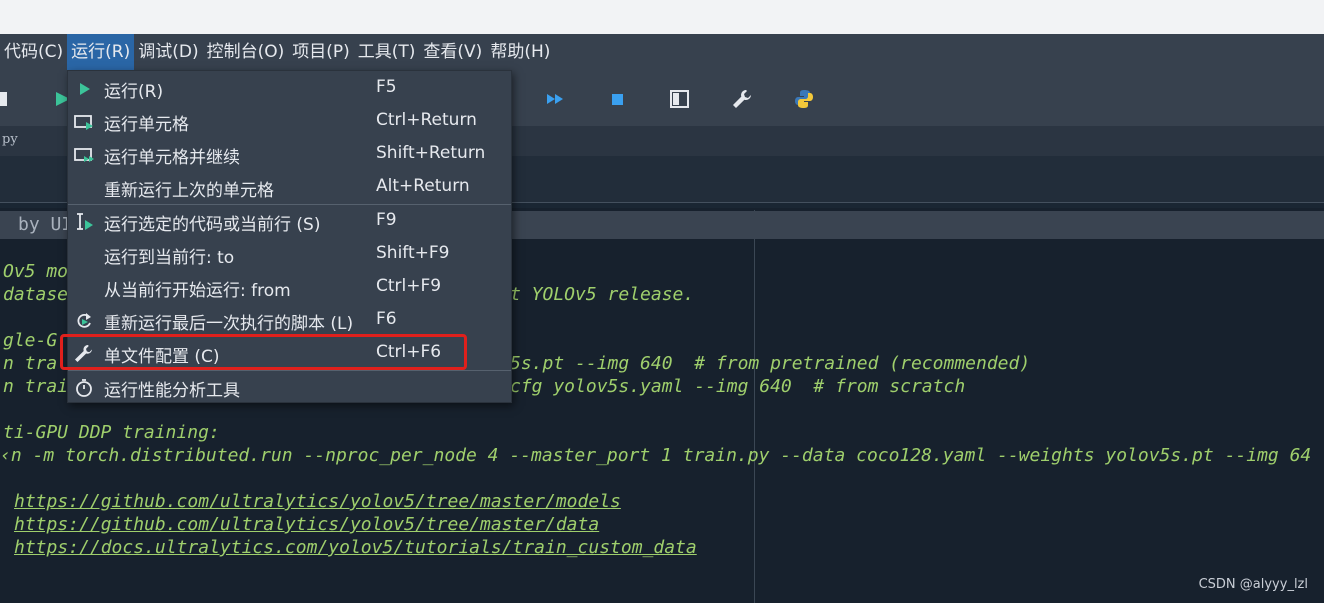 The image size is (1324, 603). I want to click on menu-item-shortcut: Shift+Return, so click(431, 153).